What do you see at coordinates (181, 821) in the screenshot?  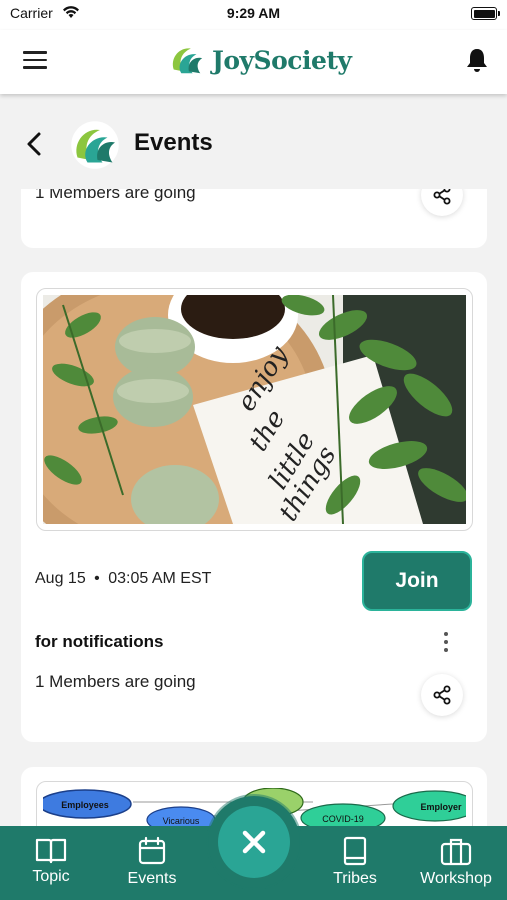 I see `diagram-label: Vicarious` at bounding box center [181, 821].